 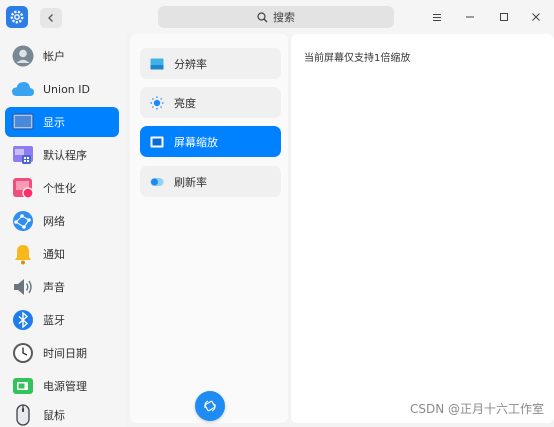 What do you see at coordinates (62, 320) in the screenshot?
I see `sidebar-item-bluetooth: 蓝牙` at bounding box center [62, 320].